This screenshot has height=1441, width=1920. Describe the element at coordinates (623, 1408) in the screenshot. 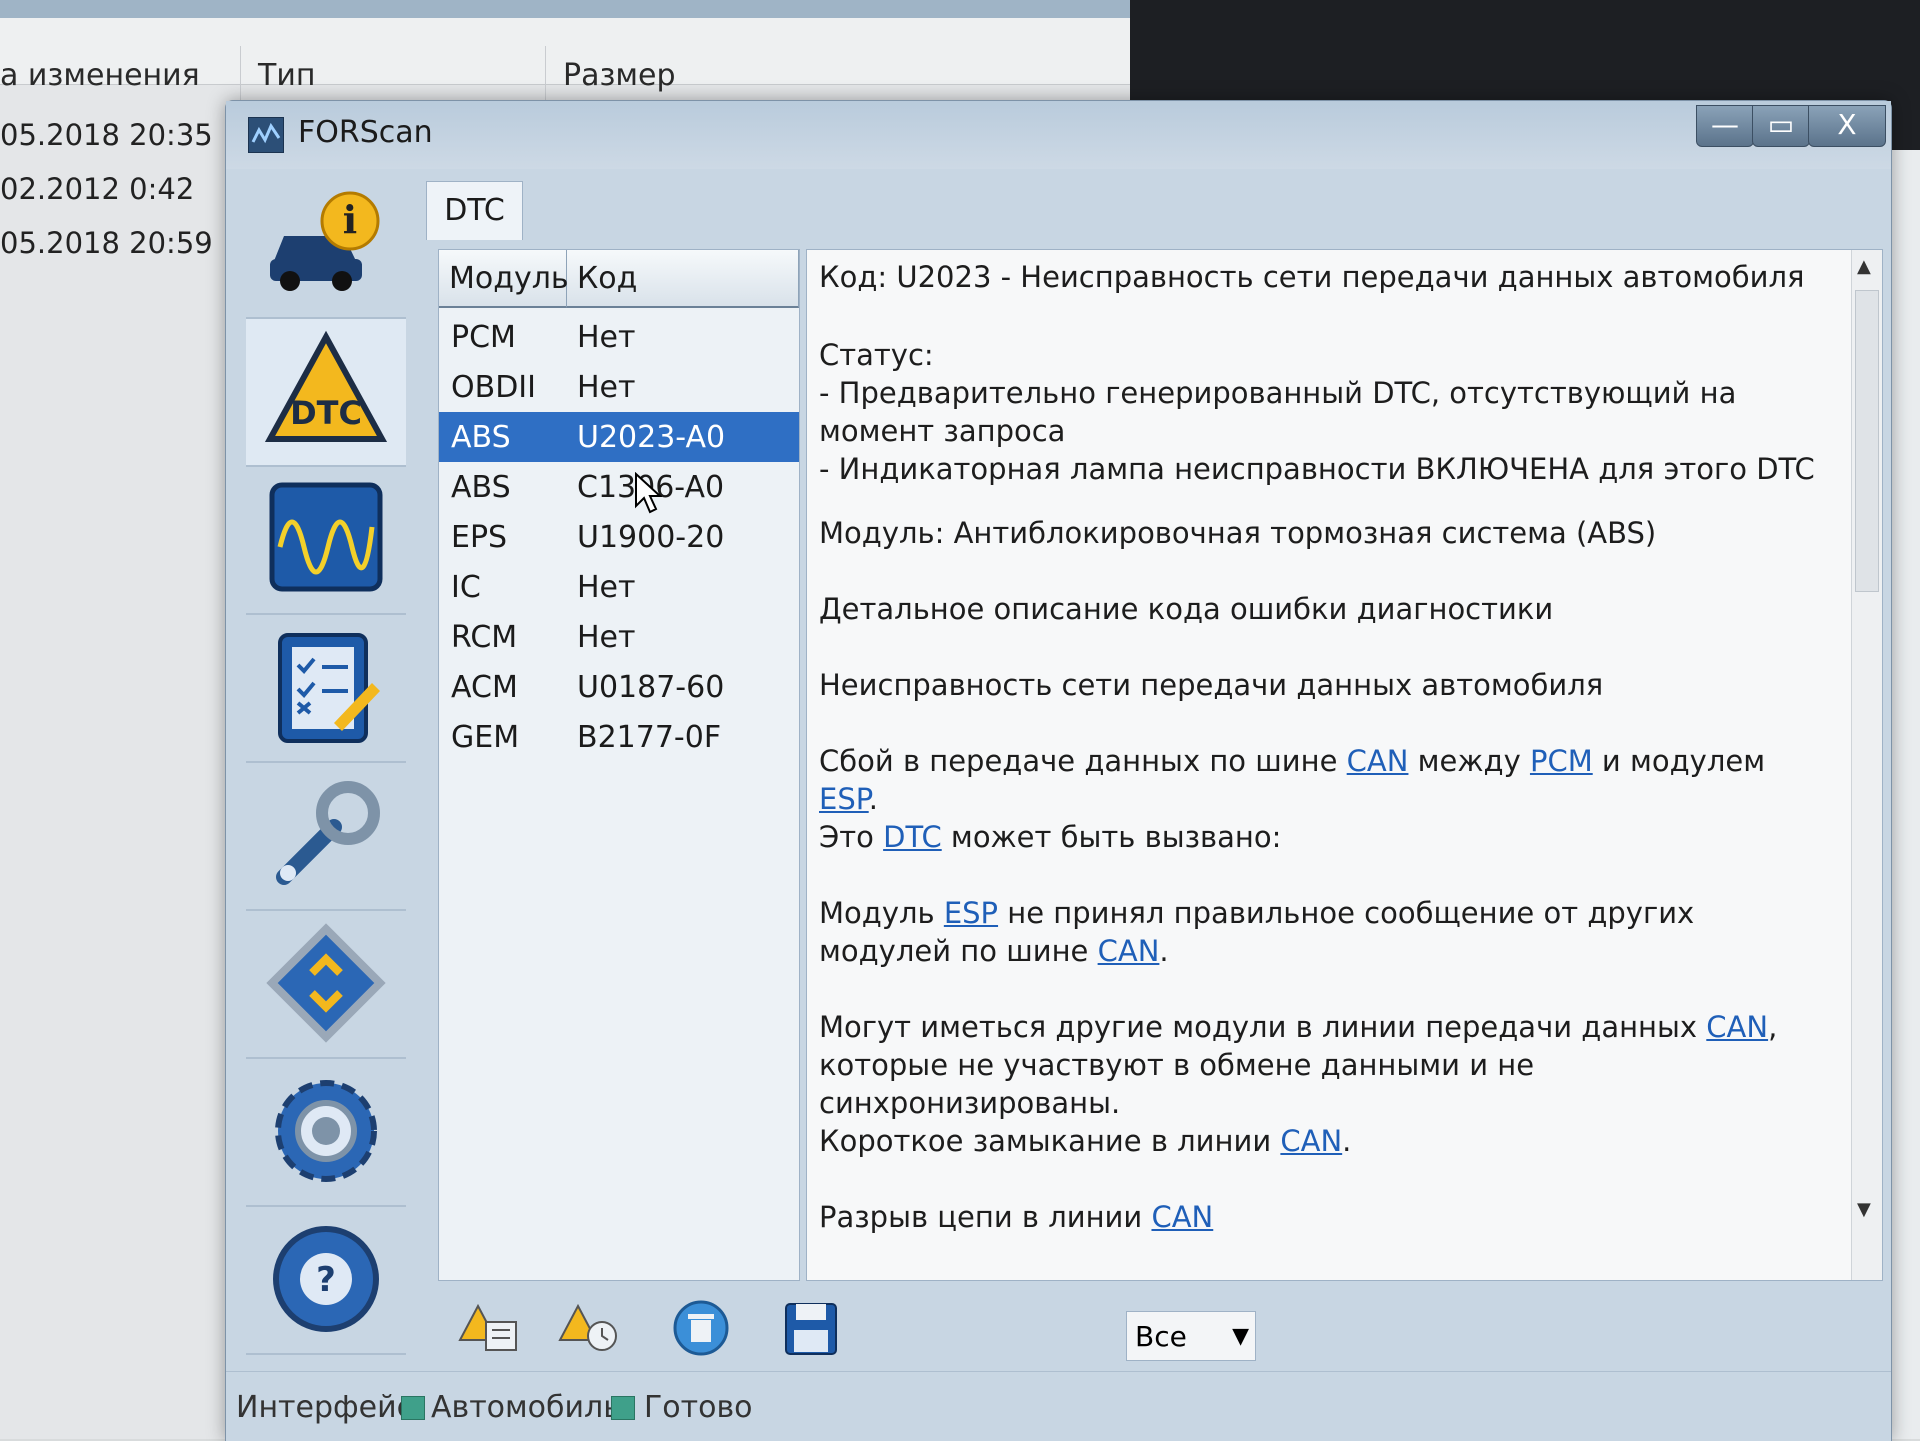

I see `vehicle-status-led` at that location.